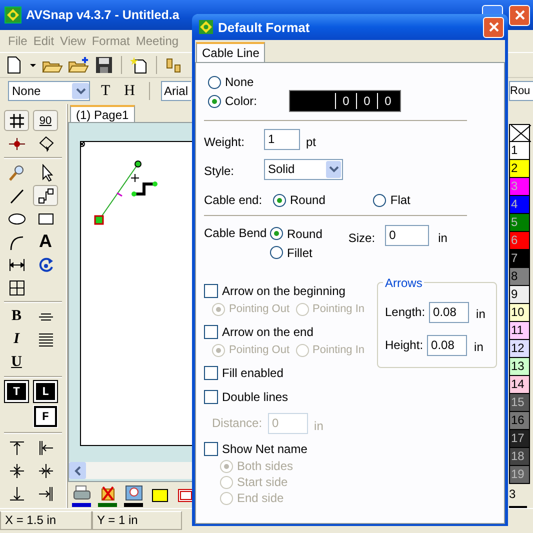 Image resolution: width=533 pixels, height=533 pixels. What do you see at coordinates (129, 91) in the screenshot?
I see `format-button: H` at bounding box center [129, 91].